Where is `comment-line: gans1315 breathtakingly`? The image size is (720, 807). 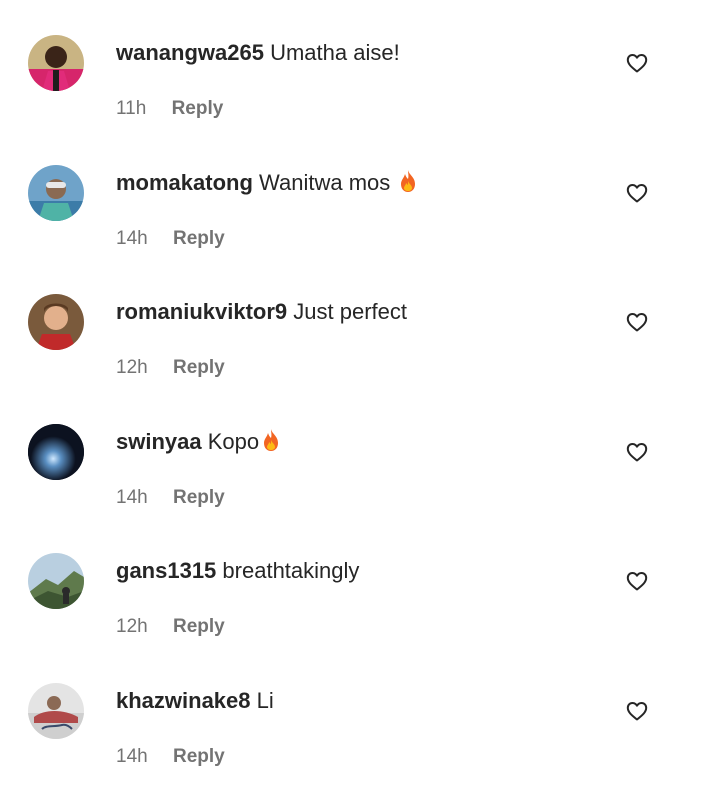 comment-line: gans1315 breathtakingly is located at coordinates (237, 571).